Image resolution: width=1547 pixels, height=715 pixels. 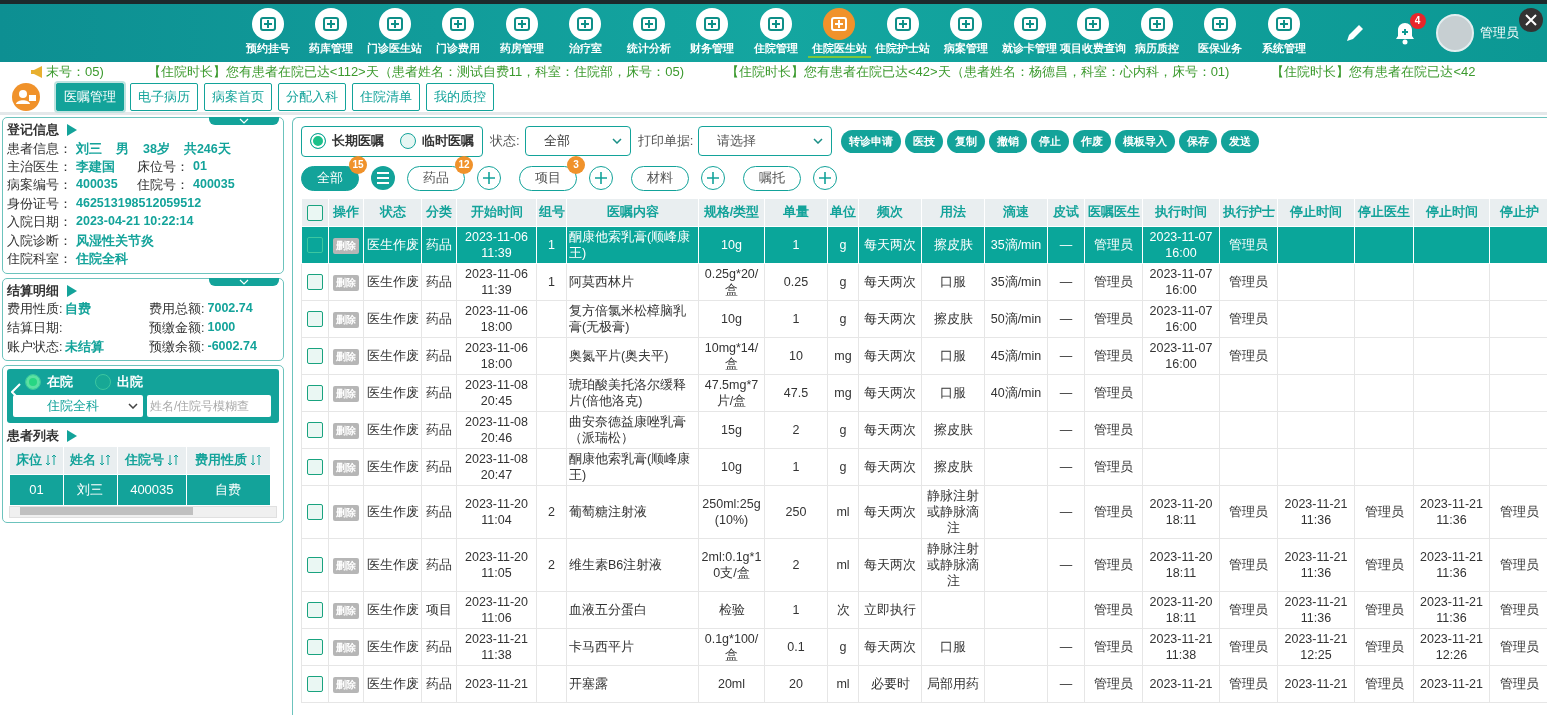 What do you see at coordinates (1016, 319) in the screenshot?
I see `table-cell: 50滴/min` at bounding box center [1016, 319].